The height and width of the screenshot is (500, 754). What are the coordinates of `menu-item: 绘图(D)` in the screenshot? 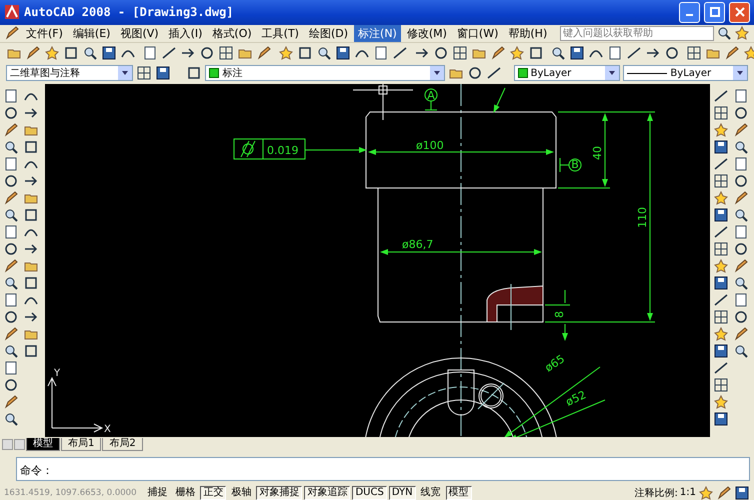 It's located at (328, 33).